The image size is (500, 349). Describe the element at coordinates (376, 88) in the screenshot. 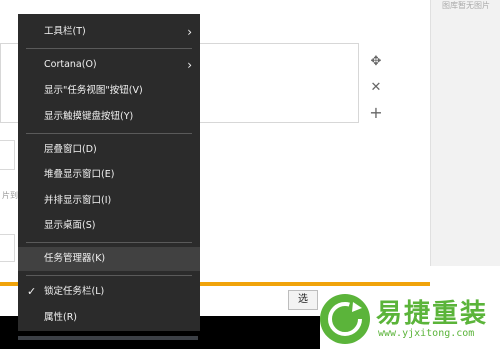

I see `close-icon: ✕` at that location.